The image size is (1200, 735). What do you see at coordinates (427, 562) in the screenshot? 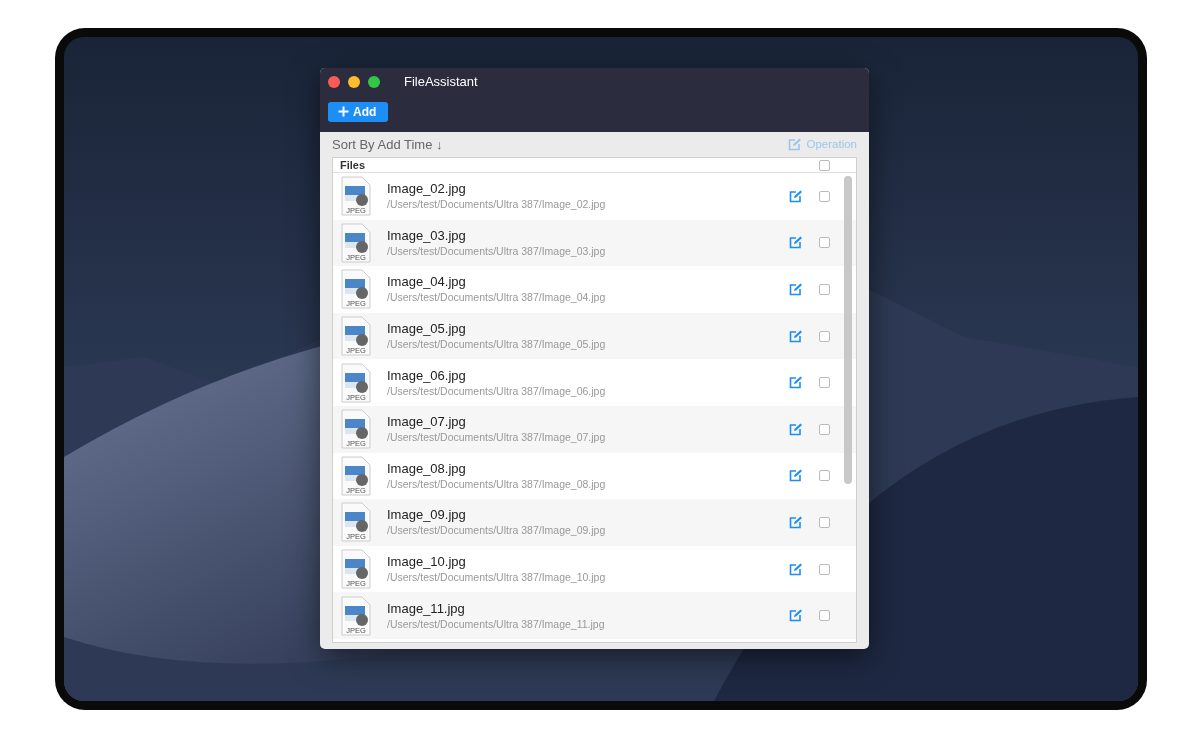
I see `file-name: Image_10.jpg` at bounding box center [427, 562].